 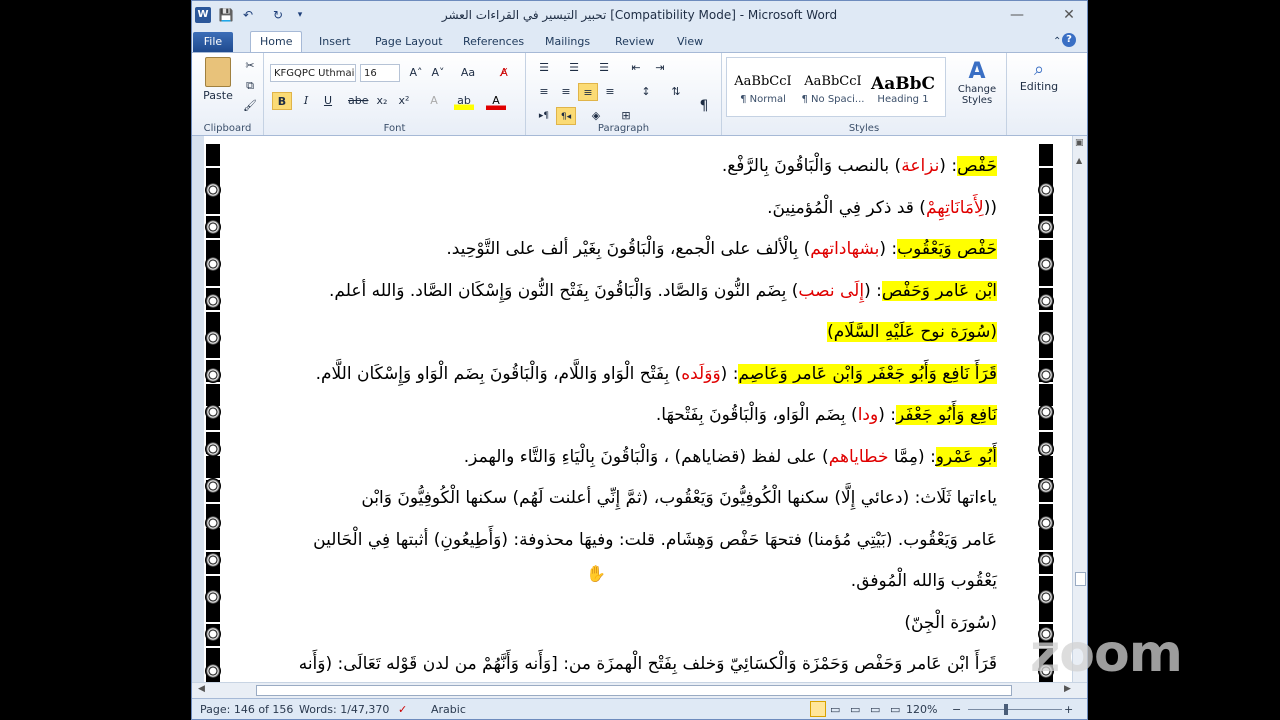 What do you see at coordinates (956, 709) in the screenshot?
I see `zoom-out-icon: −` at bounding box center [956, 709].